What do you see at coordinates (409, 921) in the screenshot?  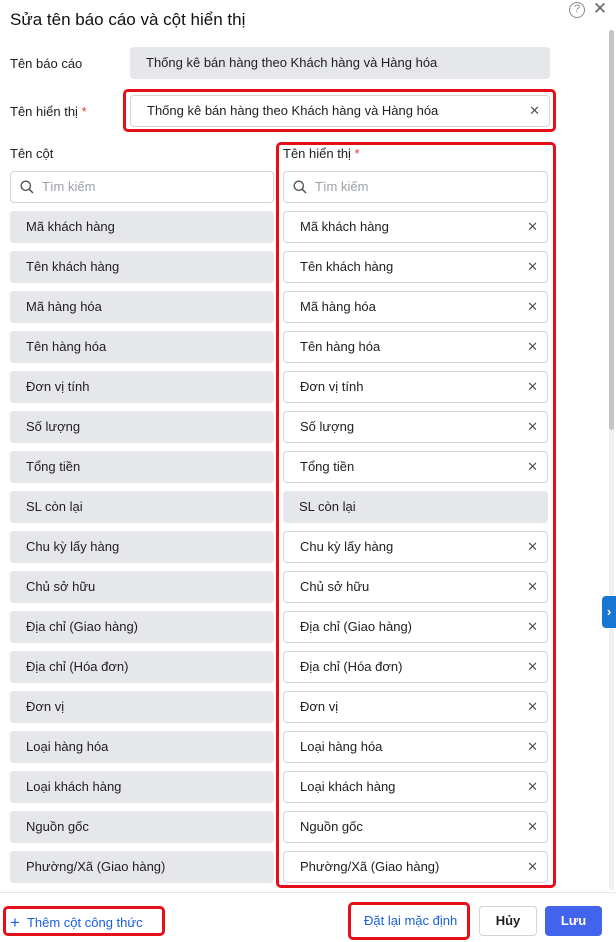 I see `highlight-reset` at bounding box center [409, 921].